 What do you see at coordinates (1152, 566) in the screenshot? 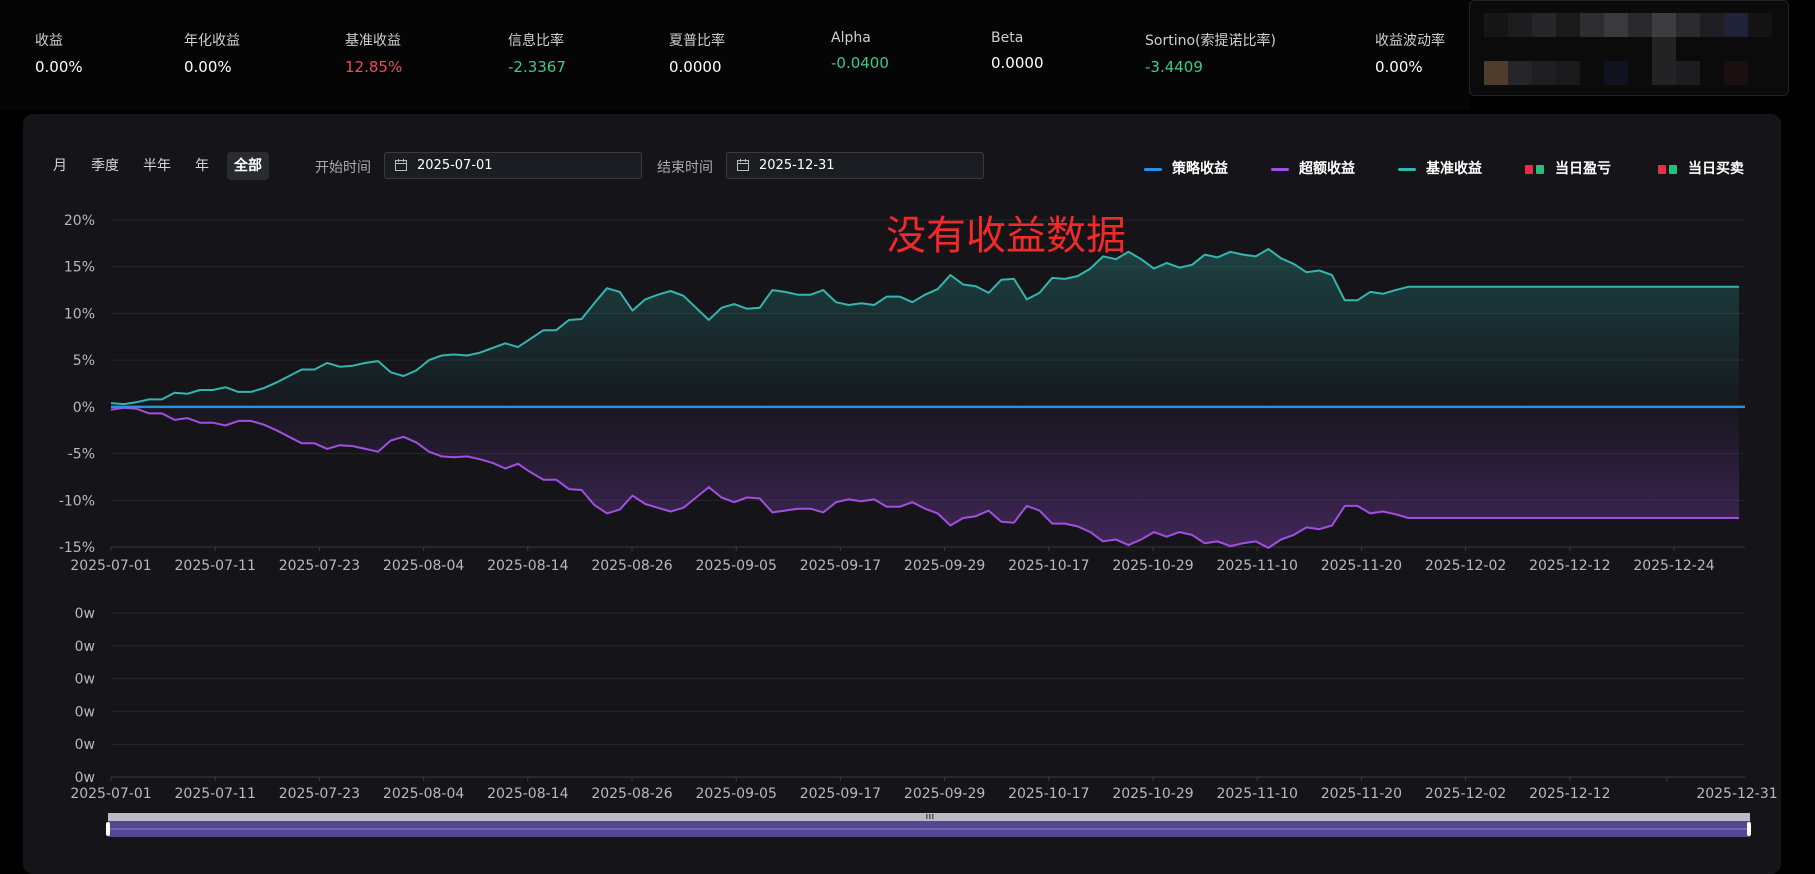
I see `x-tick-label: 2025-10-29` at bounding box center [1152, 566].